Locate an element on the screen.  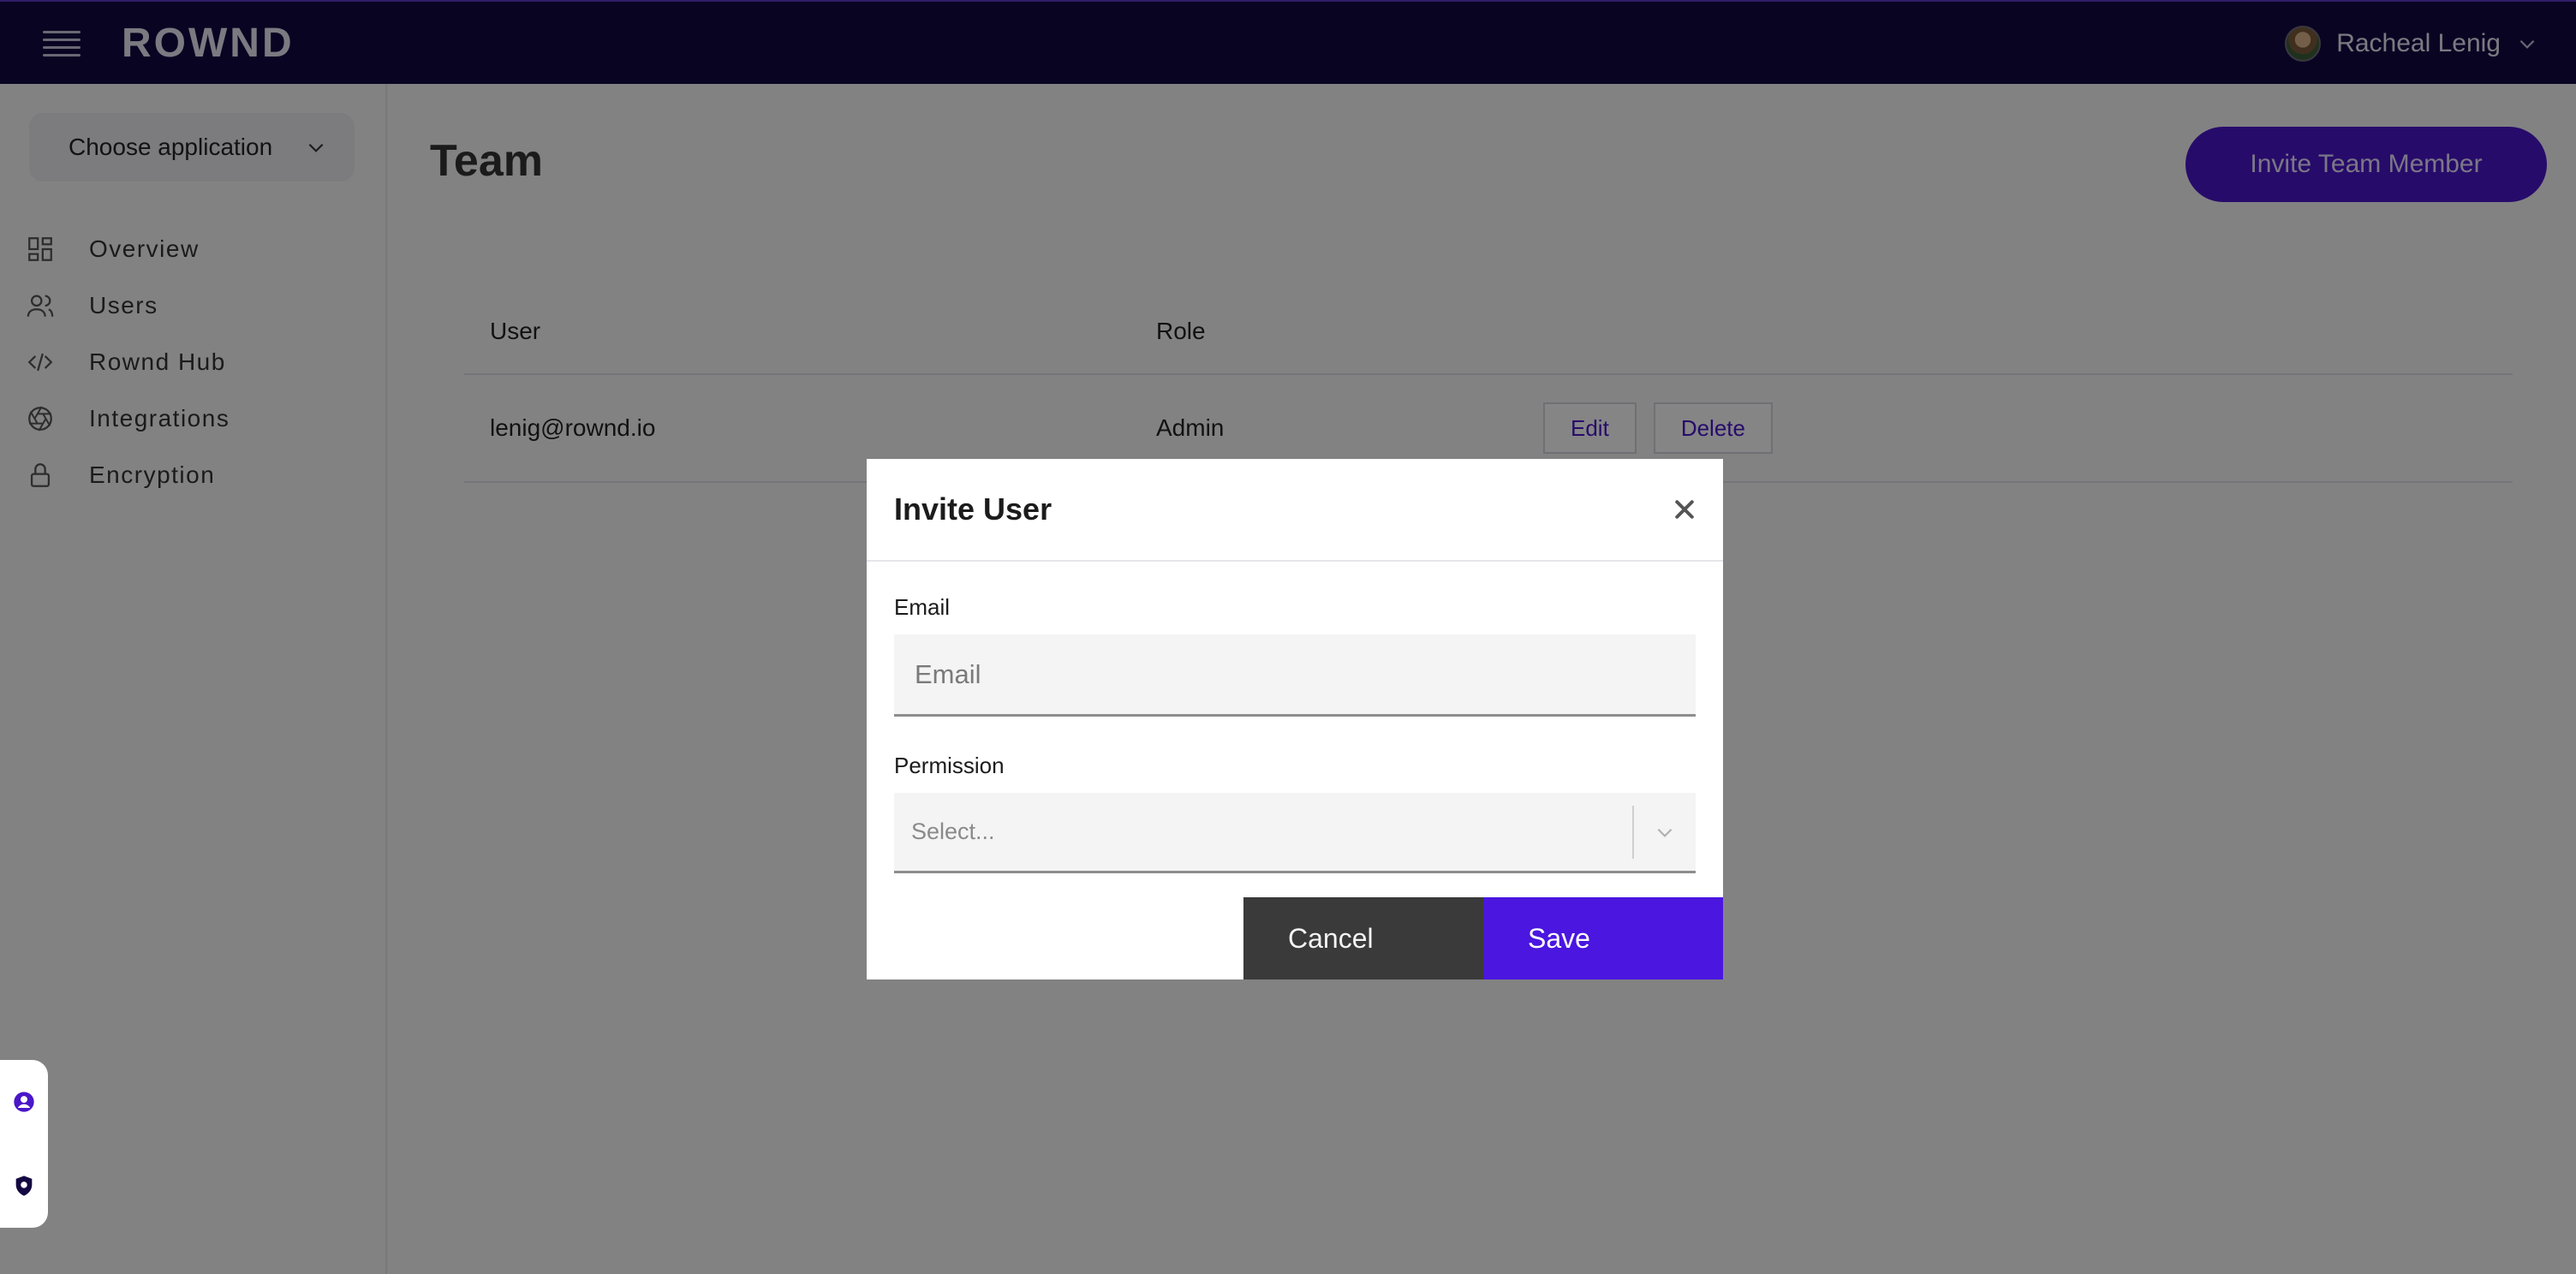
chevron-down-icon is located at coordinates (1665, 833).